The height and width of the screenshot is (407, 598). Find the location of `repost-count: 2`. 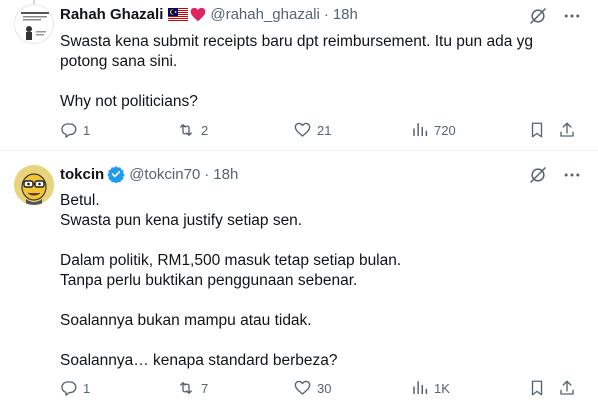

repost-count: 2 is located at coordinates (205, 130).